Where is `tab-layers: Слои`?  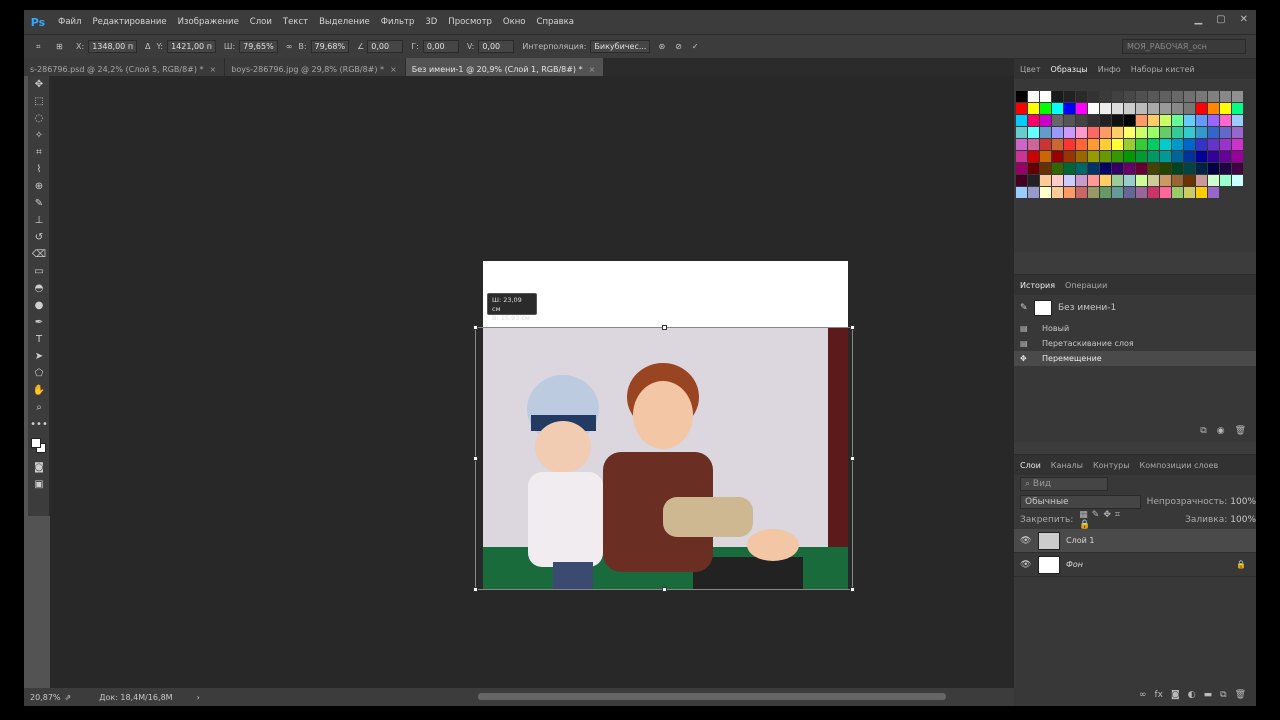 tab-layers: Слои is located at coordinates (1030, 465).